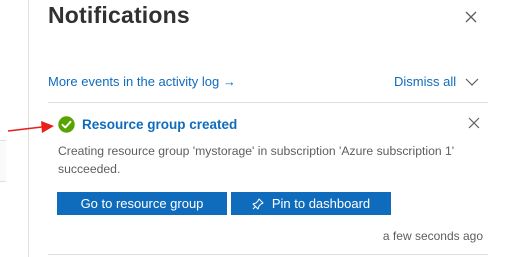  What do you see at coordinates (142, 81) in the screenshot?
I see `activity-log-link: More events in the activity log →` at bounding box center [142, 81].